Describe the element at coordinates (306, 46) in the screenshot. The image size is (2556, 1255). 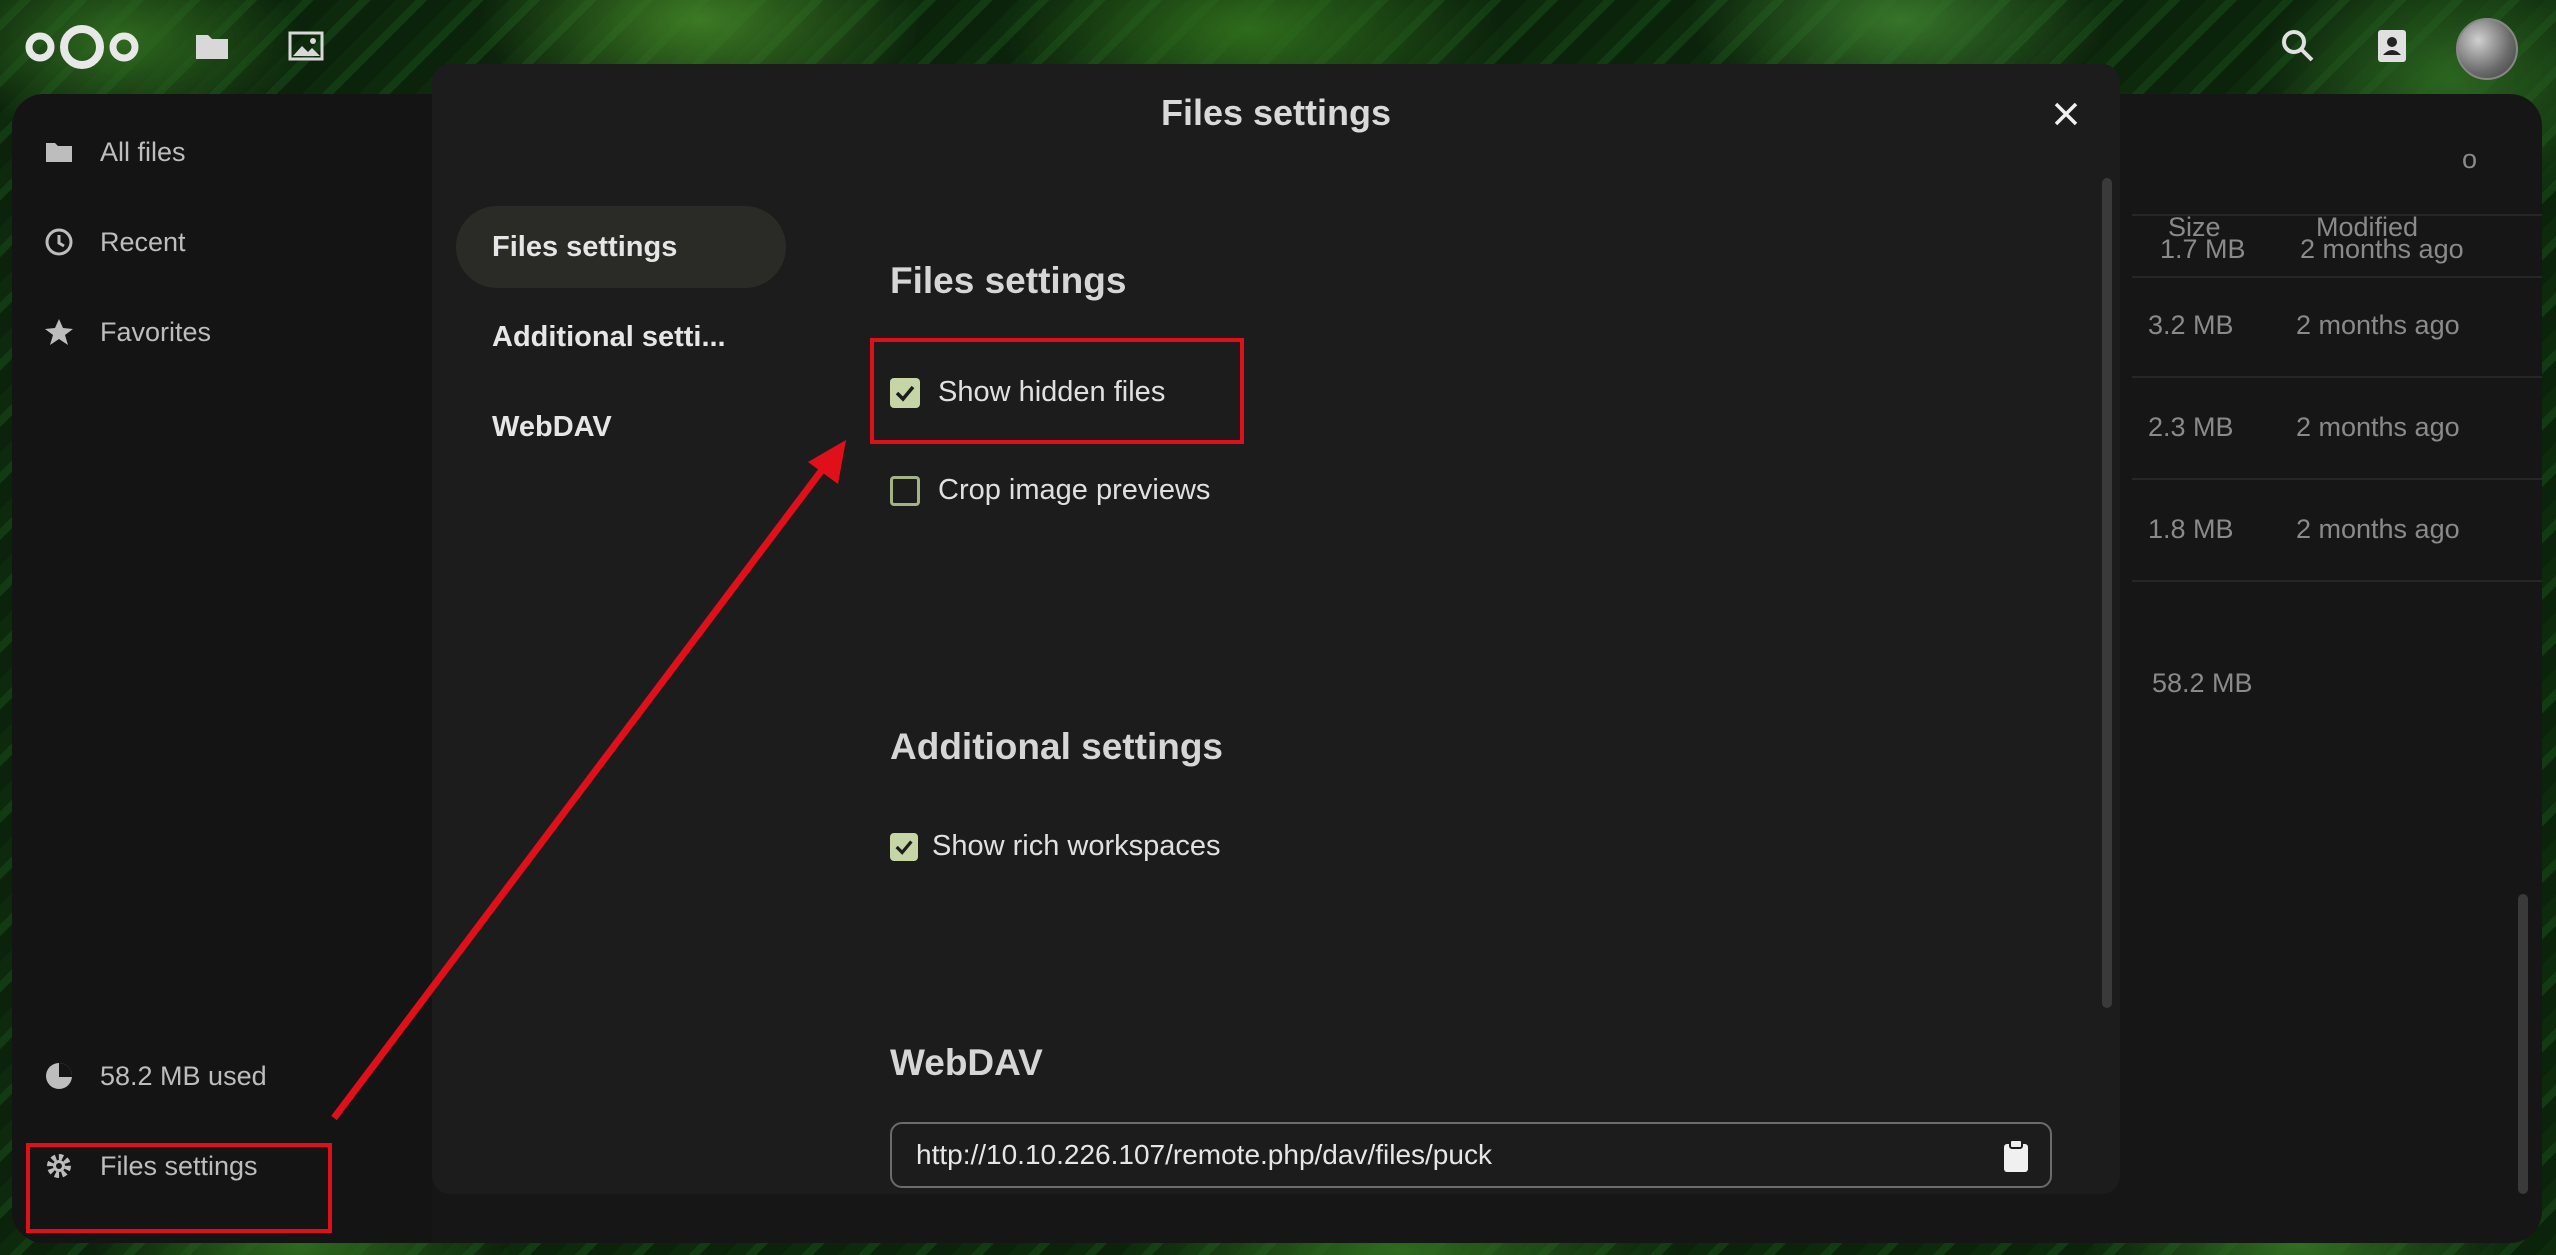
I see `photos-app-icon` at that location.